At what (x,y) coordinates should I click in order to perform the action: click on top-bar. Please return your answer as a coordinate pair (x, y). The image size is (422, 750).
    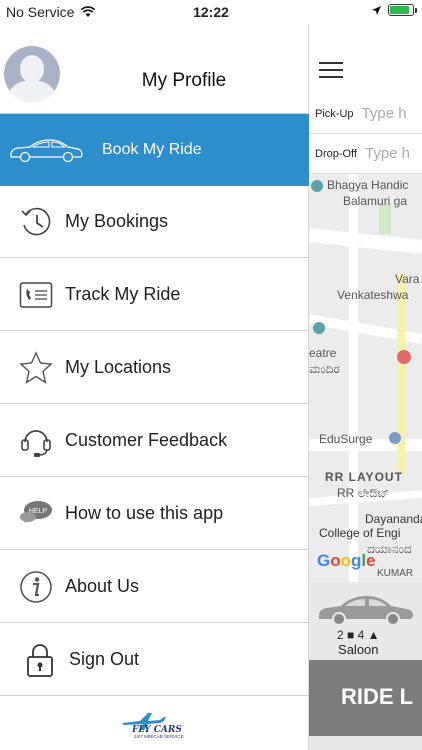
    Looking at the image, I should click on (365, 59).